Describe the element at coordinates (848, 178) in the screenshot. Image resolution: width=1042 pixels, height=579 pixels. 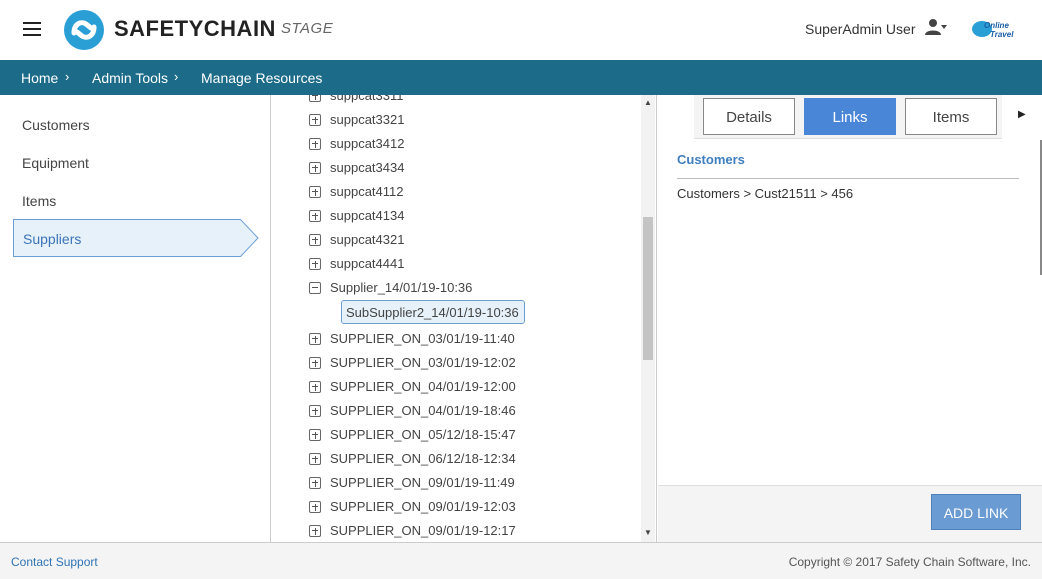
I see `section-divider` at that location.